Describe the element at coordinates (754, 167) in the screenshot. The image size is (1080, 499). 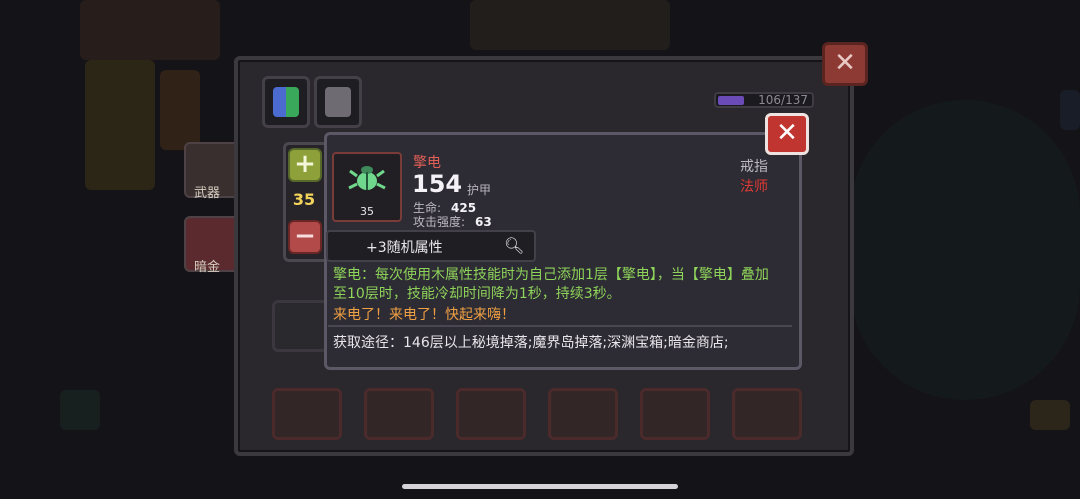
I see `item-type: 戒指` at that location.